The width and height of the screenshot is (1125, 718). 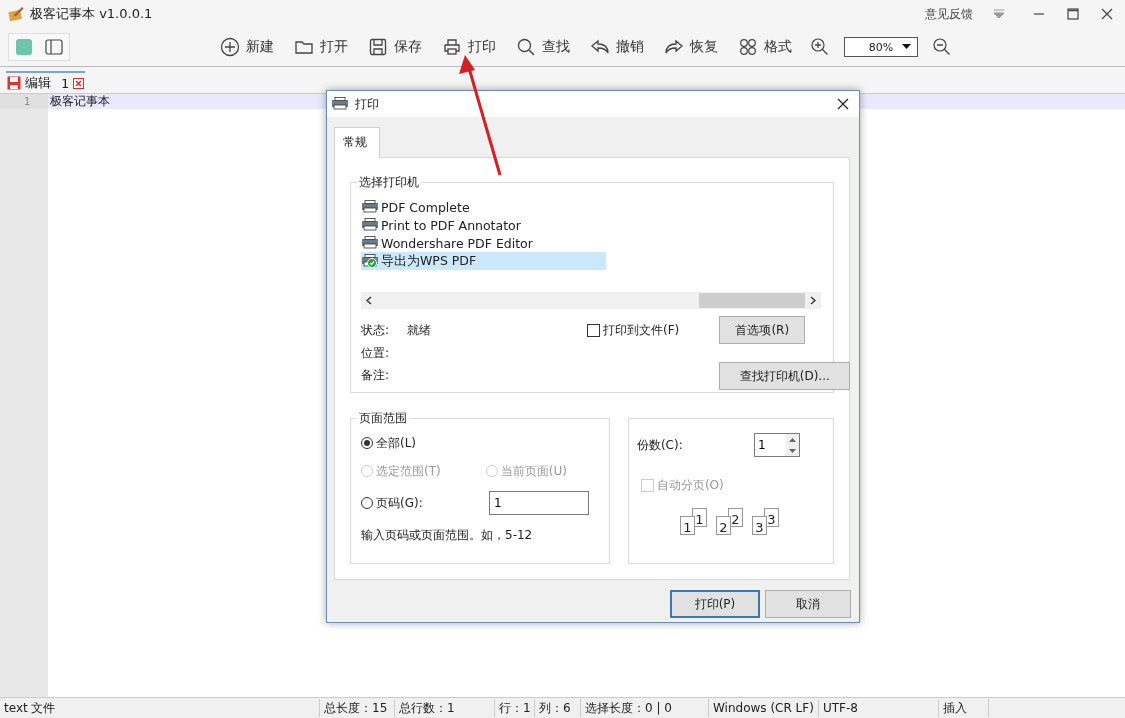 What do you see at coordinates (389, 182) in the screenshot?
I see `group-label: 选择打印机` at bounding box center [389, 182].